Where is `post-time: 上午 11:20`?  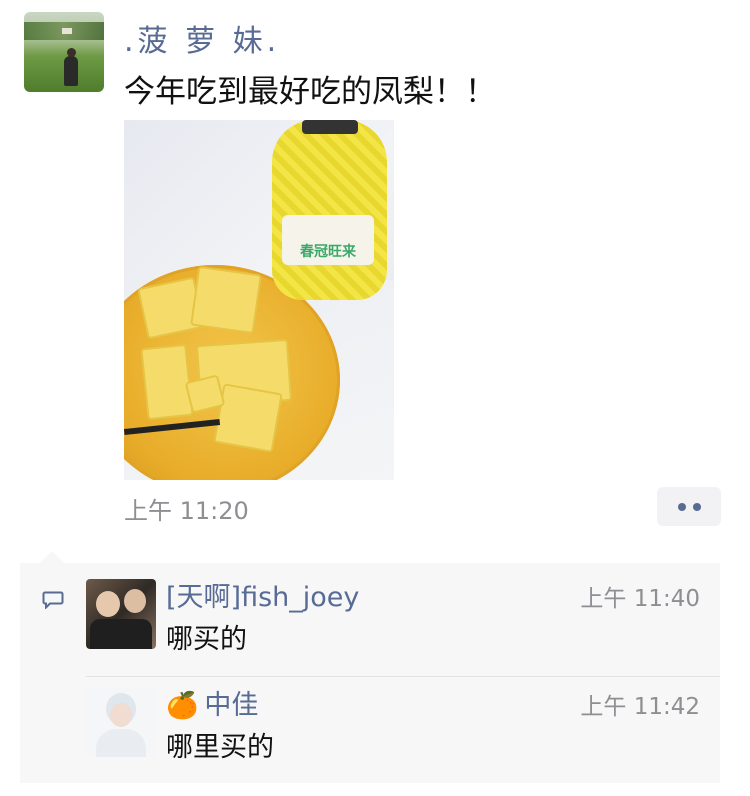 post-time: 上午 11:20 is located at coordinates (186, 511).